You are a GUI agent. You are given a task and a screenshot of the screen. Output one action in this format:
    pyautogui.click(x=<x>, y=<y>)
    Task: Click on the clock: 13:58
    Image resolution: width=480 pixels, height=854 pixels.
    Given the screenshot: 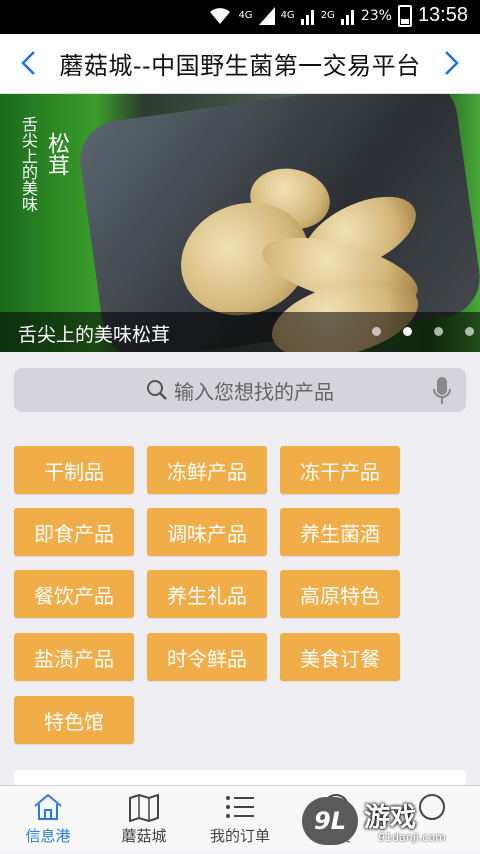 What is the action you would take?
    pyautogui.click(x=442, y=15)
    